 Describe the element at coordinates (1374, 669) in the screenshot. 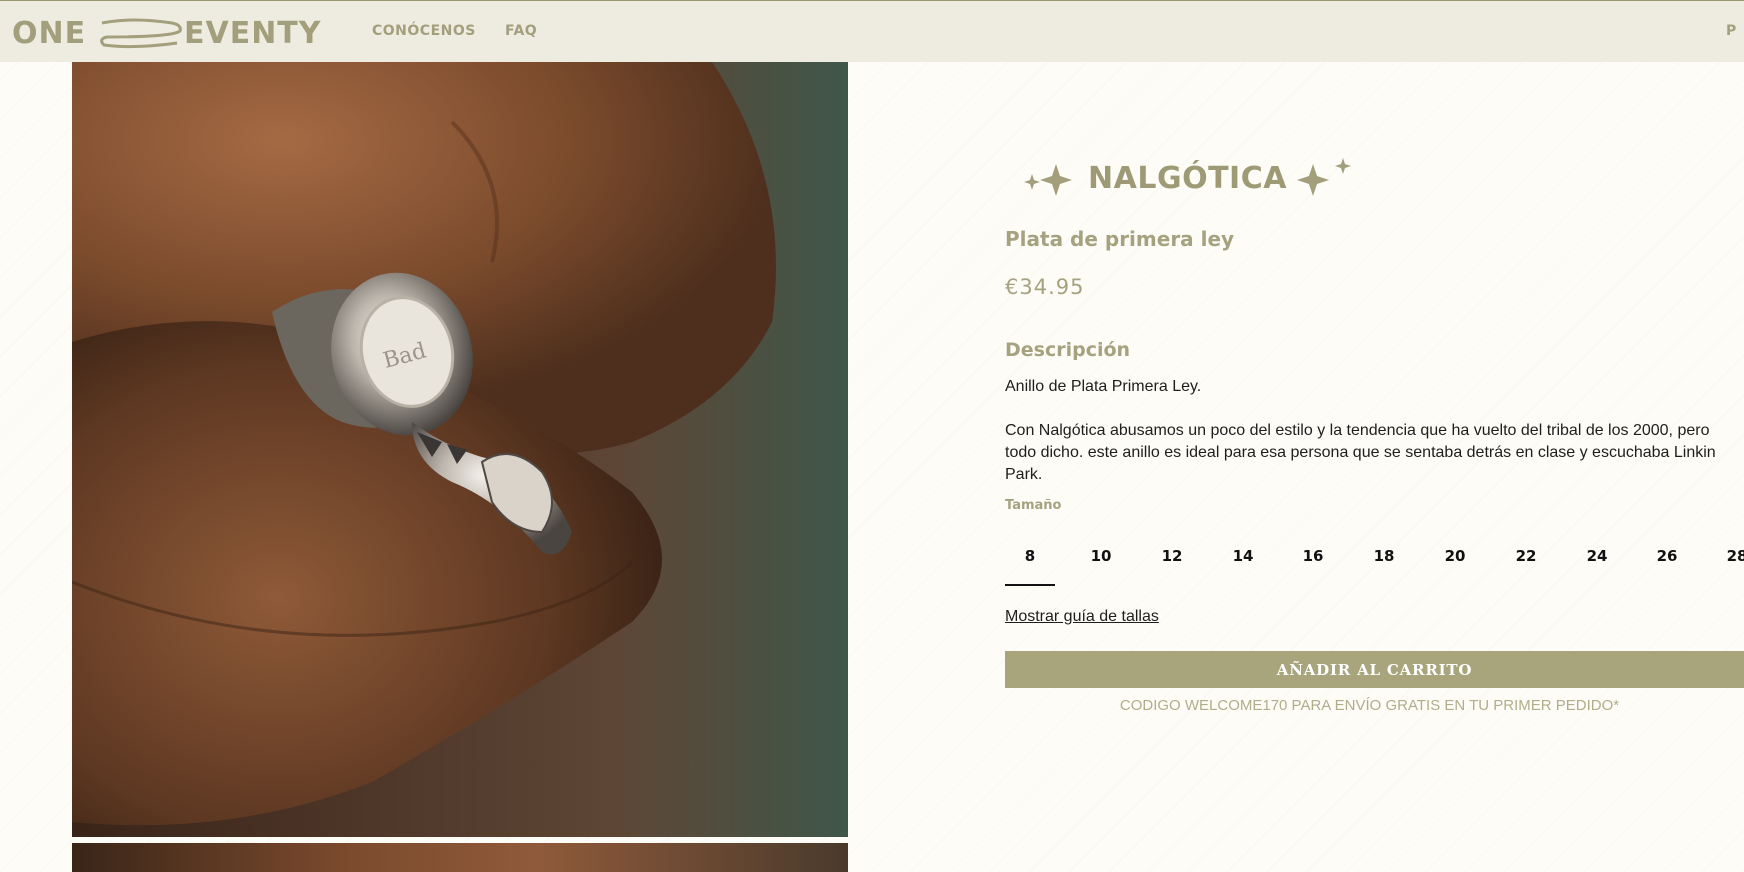

I see `add-to-cart-button: AÑADIR AL CARRITO` at that location.